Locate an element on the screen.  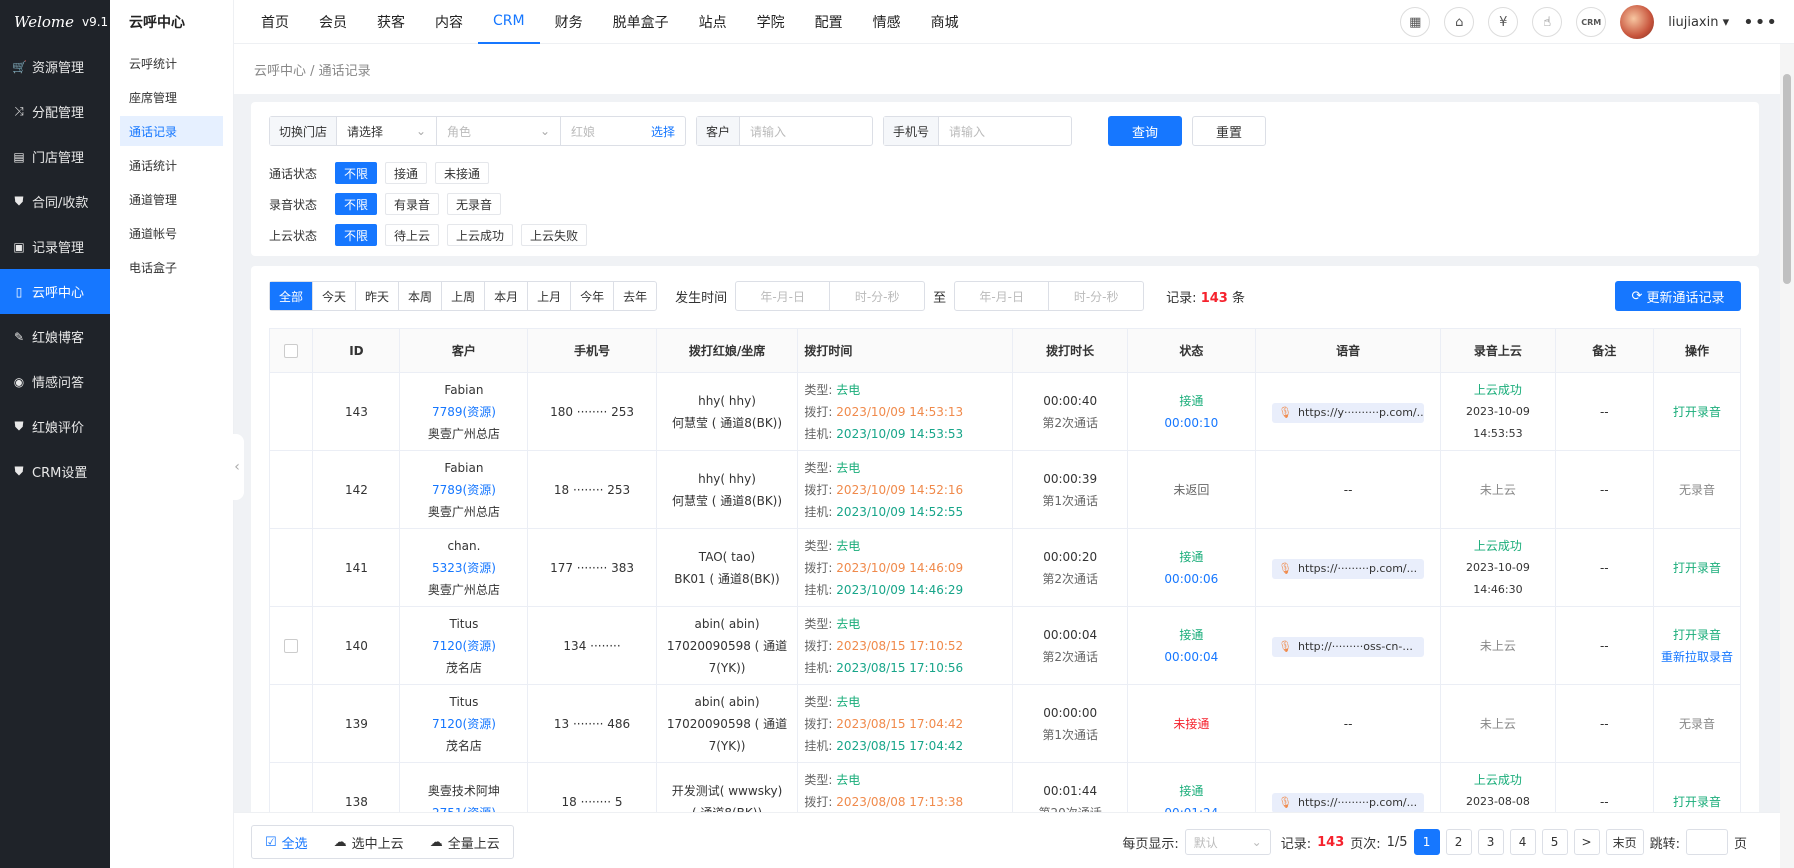
page-button-2: 2 is located at coordinates (1458, 842).